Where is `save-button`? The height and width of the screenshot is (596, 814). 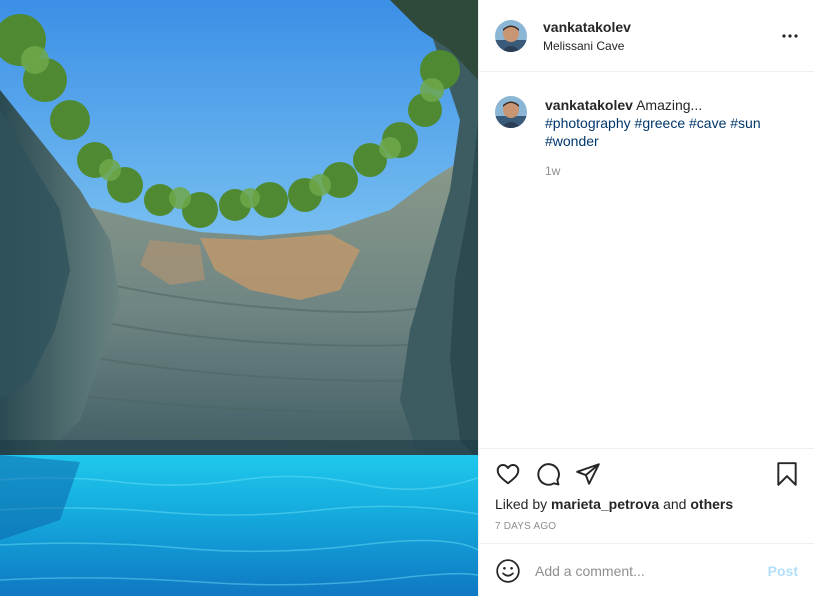
save-button is located at coordinates (787, 474).